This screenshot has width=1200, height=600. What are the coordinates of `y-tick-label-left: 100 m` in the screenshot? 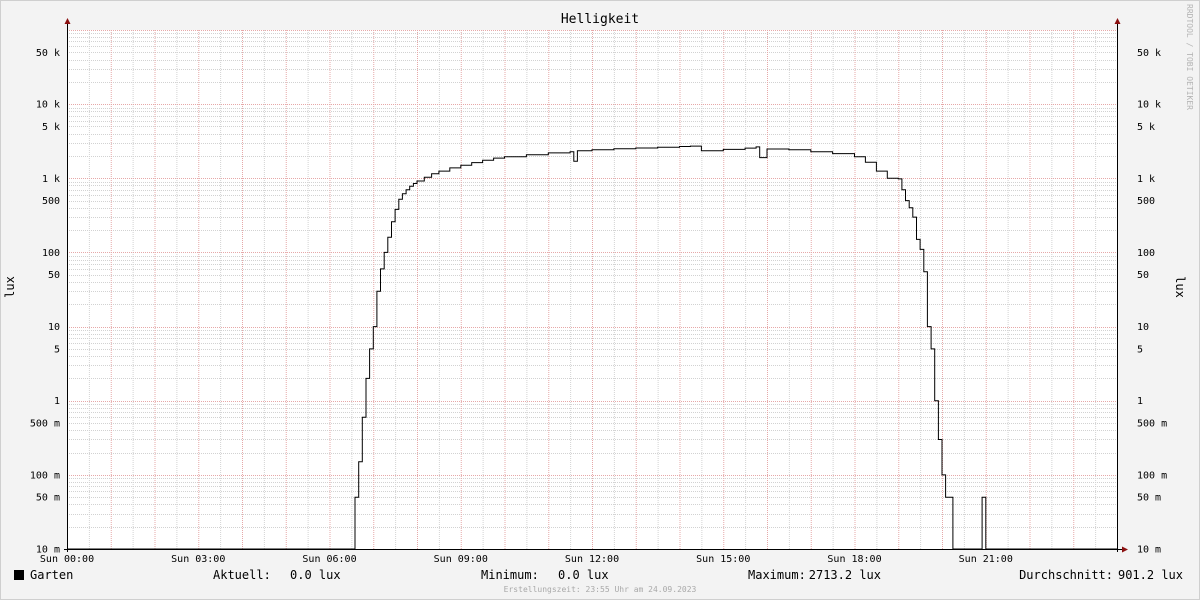 It's located at (45, 475).